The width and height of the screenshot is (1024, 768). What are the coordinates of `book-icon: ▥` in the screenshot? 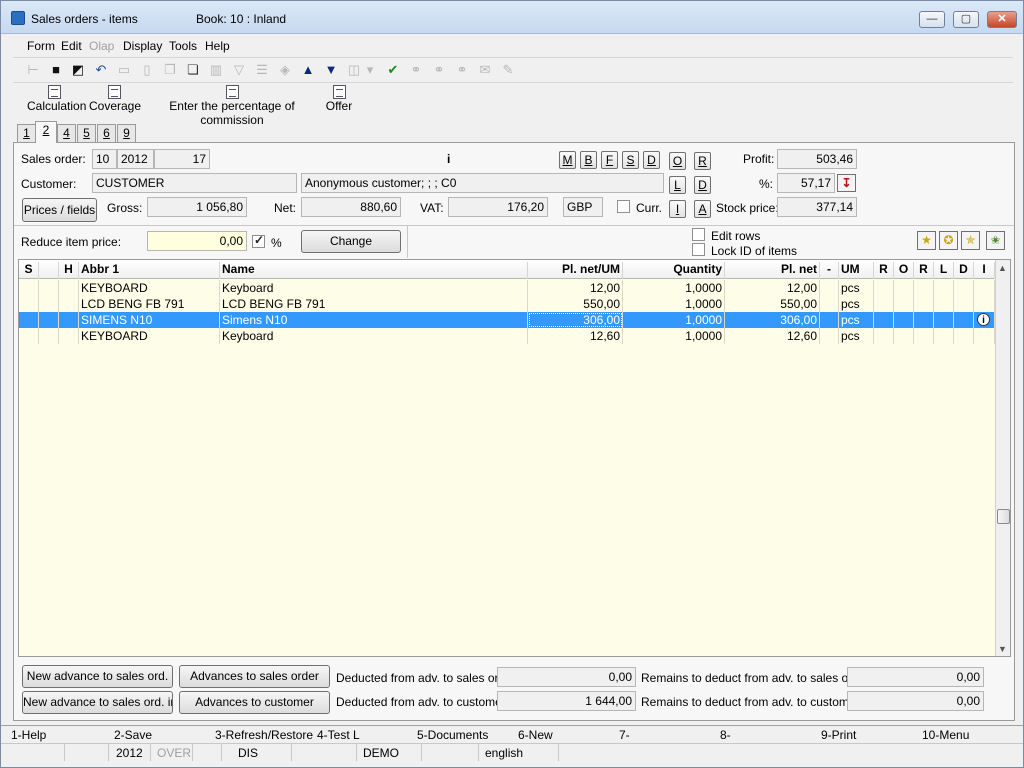 It's located at (216, 70).